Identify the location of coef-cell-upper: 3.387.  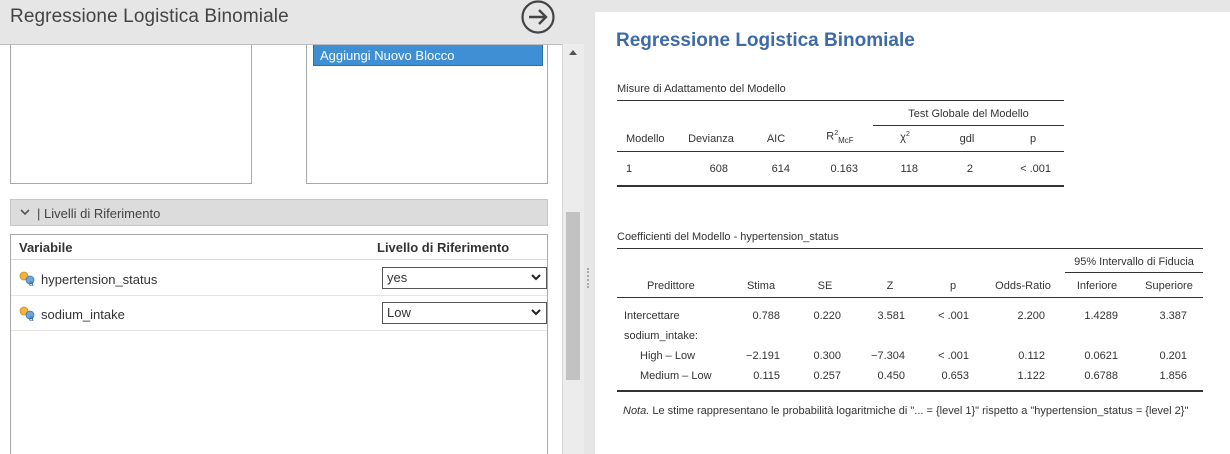
(1173, 316).